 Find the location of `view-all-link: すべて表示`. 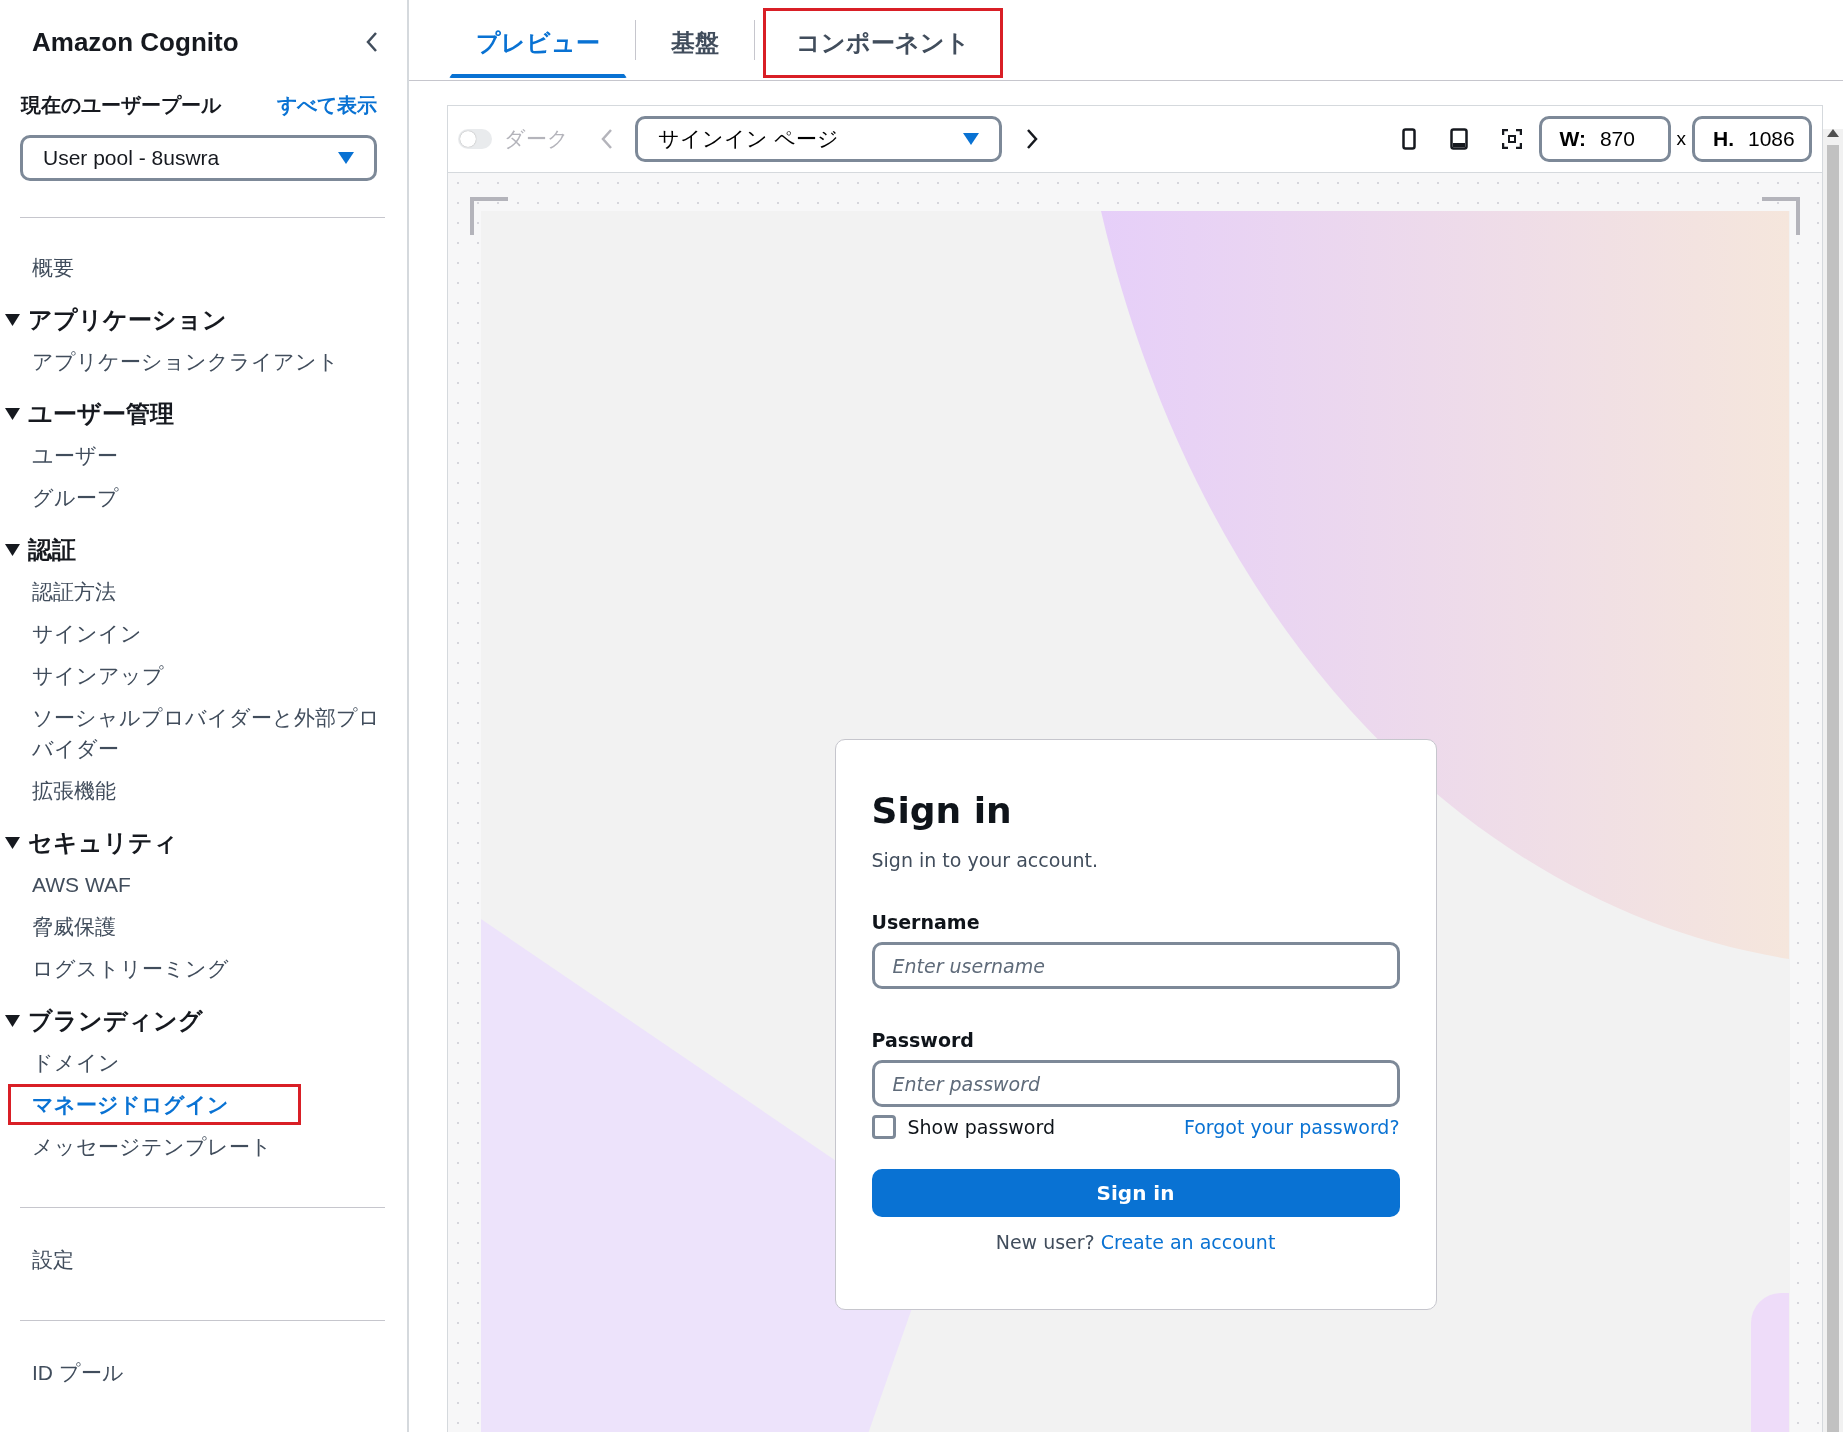

view-all-link: すべて表示 is located at coordinates (327, 105).